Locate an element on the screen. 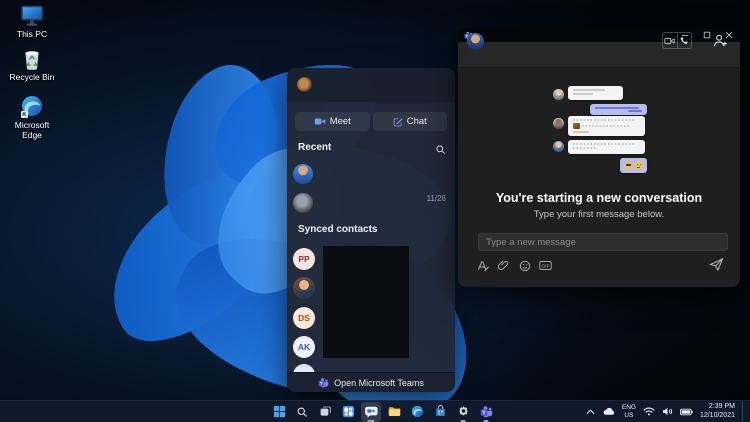  call-button-group is located at coordinates (677, 40).